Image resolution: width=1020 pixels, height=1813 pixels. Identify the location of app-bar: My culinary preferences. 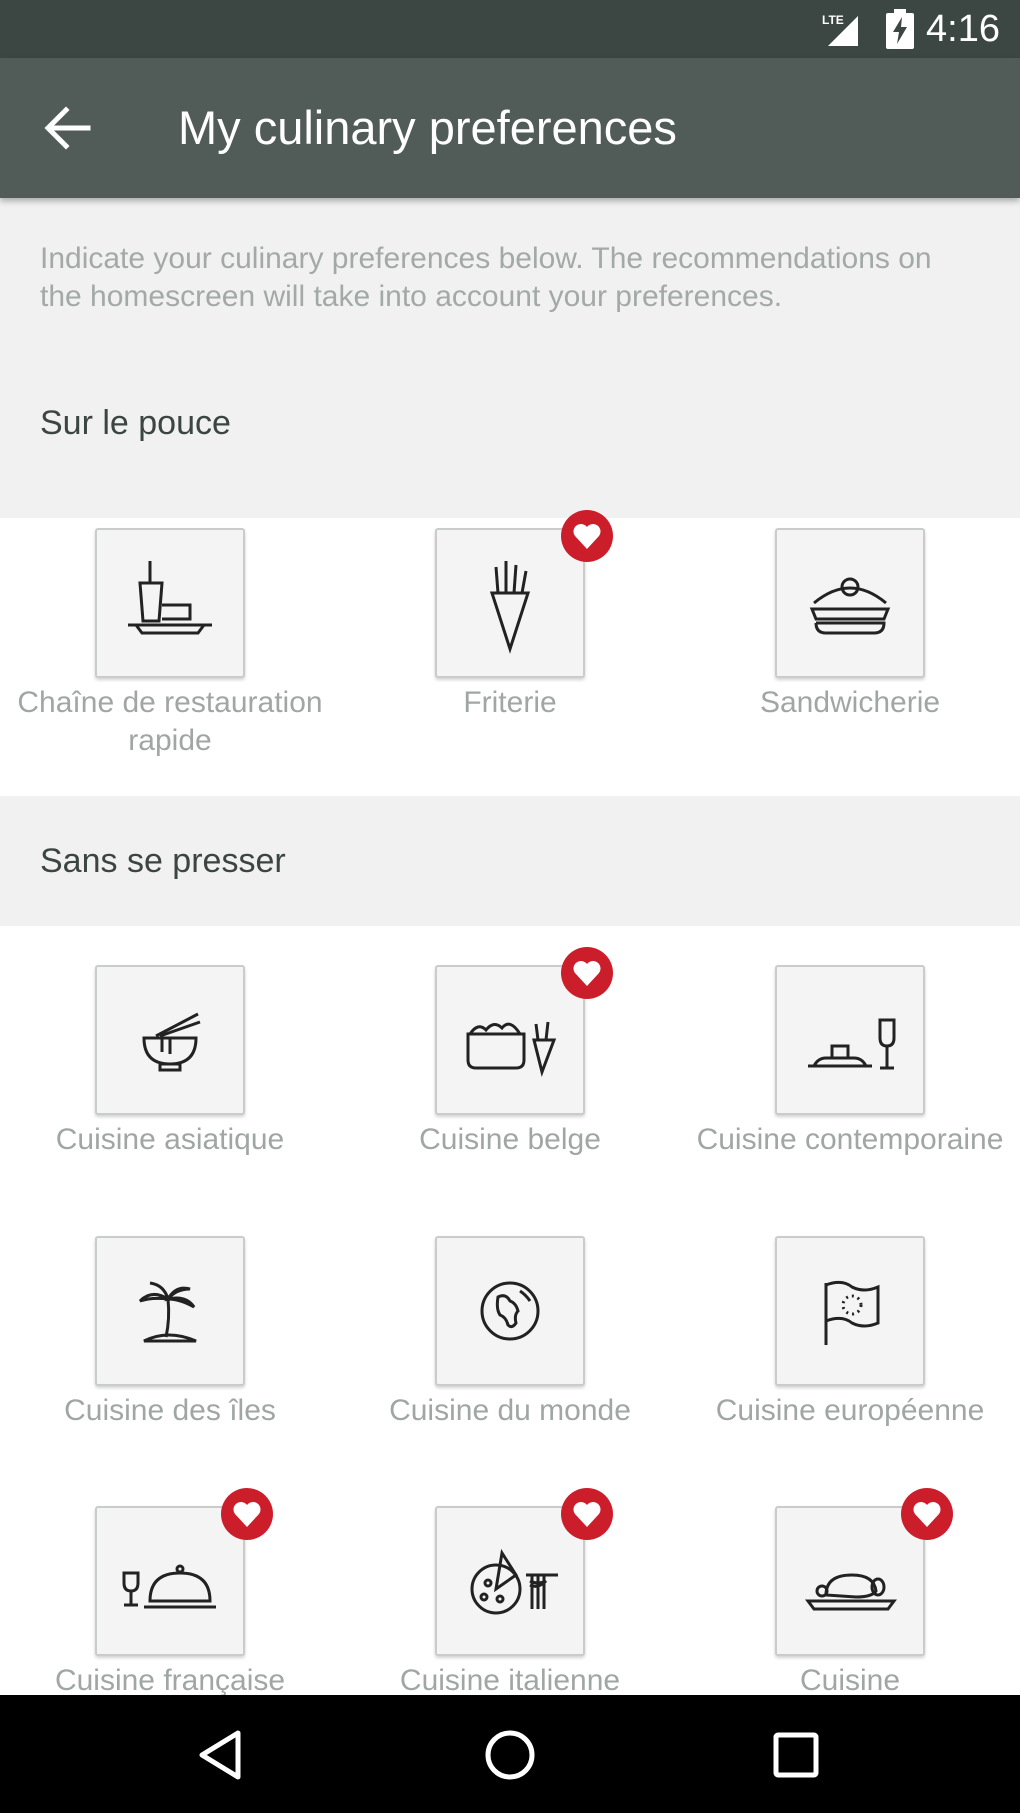
(510, 128).